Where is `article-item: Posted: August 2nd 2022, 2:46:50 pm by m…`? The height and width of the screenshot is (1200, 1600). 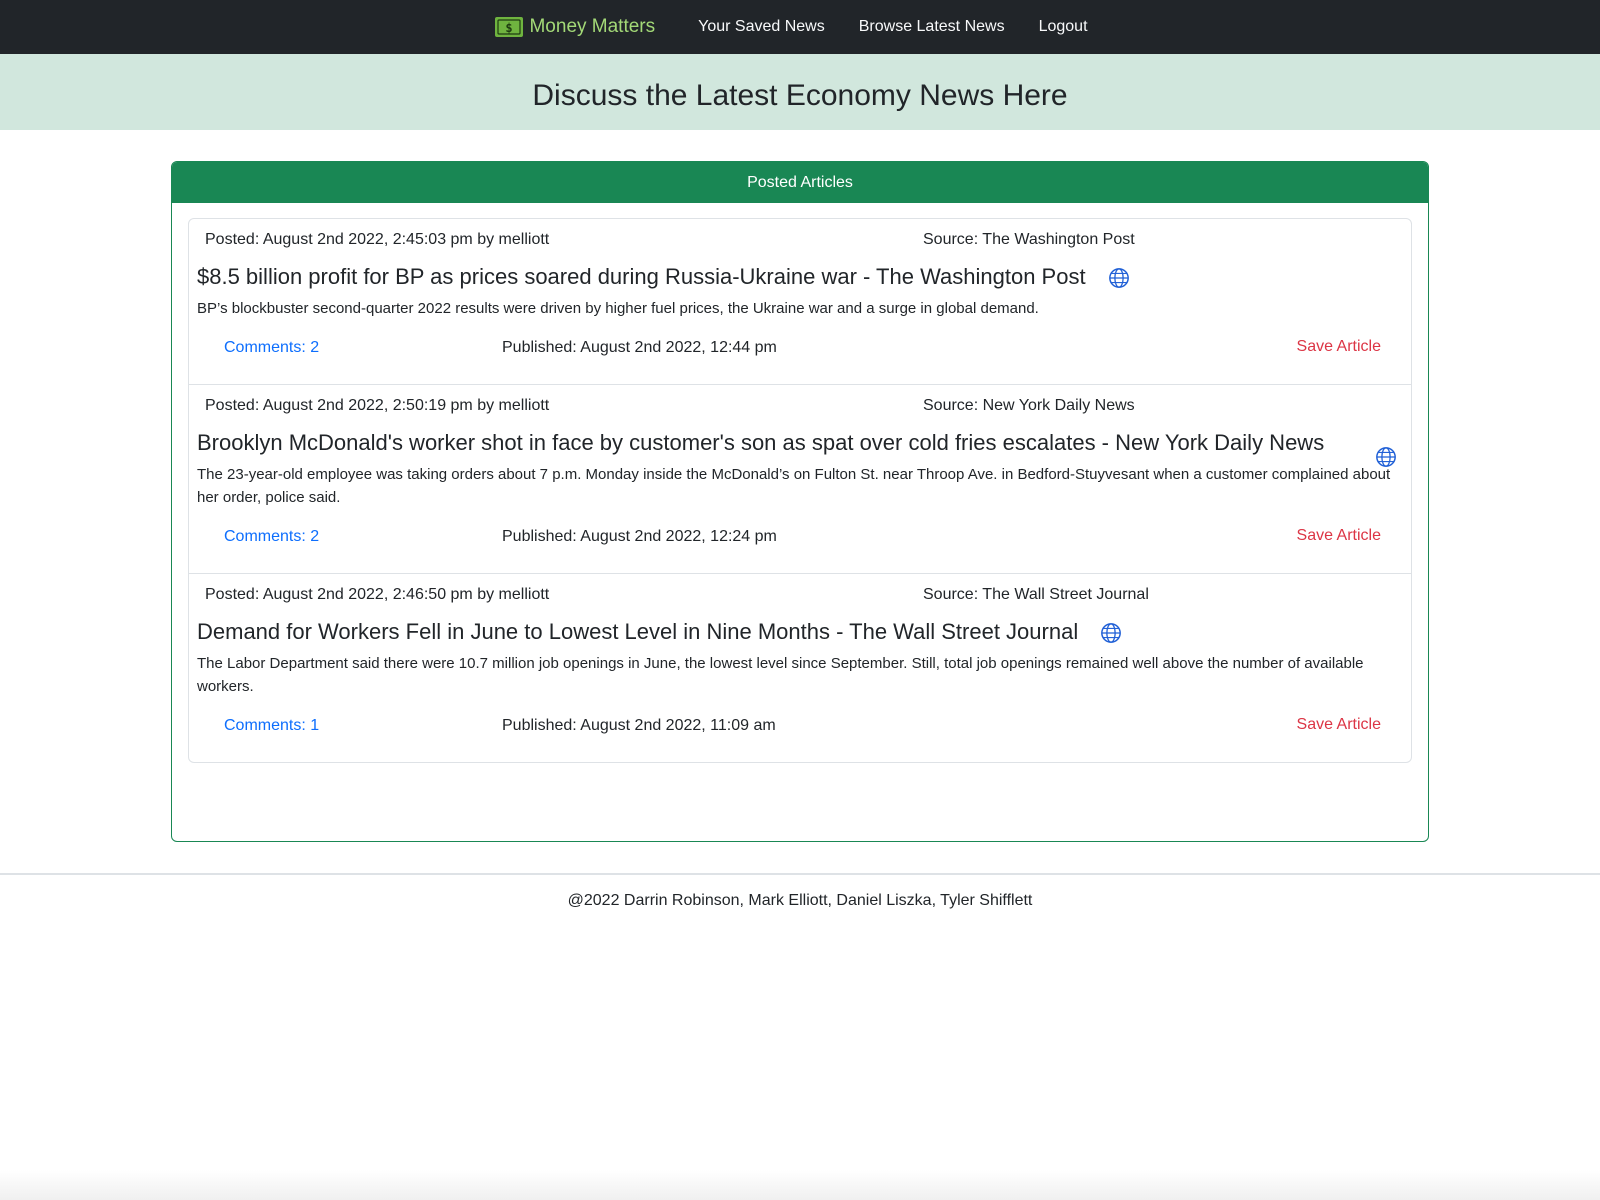 article-item: Posted: August 2nd 2022, 2:46:50 pm by m… is located at coordinates (800, 668).